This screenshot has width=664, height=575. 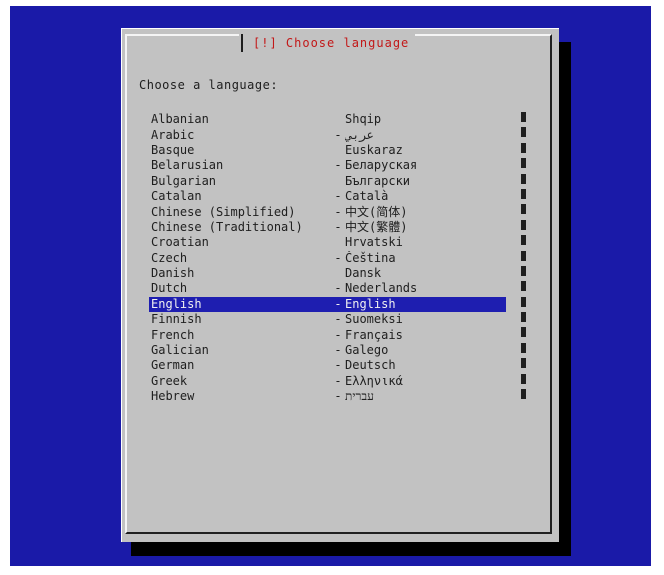 What do you see at coordinates (173, 396) in the screenshot?
I see `language-name: Hebrew` at bounding box center [173, 396].